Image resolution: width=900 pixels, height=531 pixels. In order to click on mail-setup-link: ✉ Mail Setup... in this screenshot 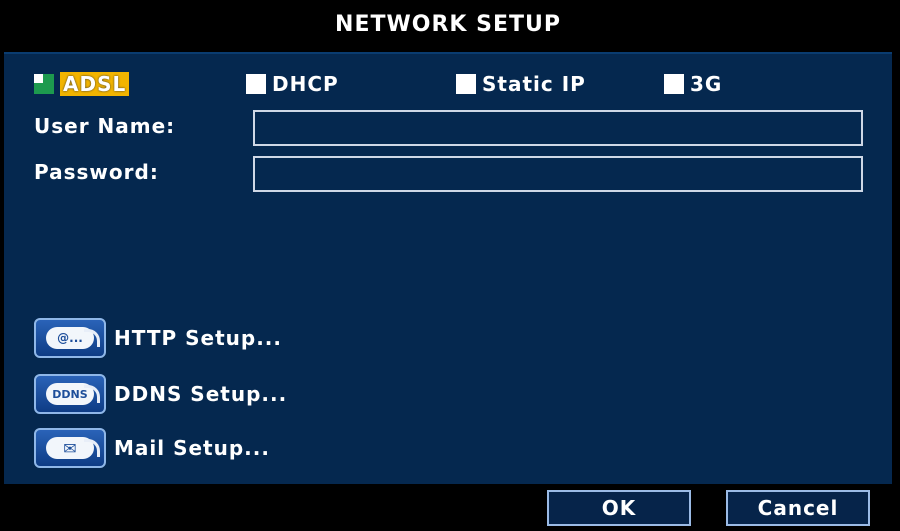, I will do `click(152, 448)`.